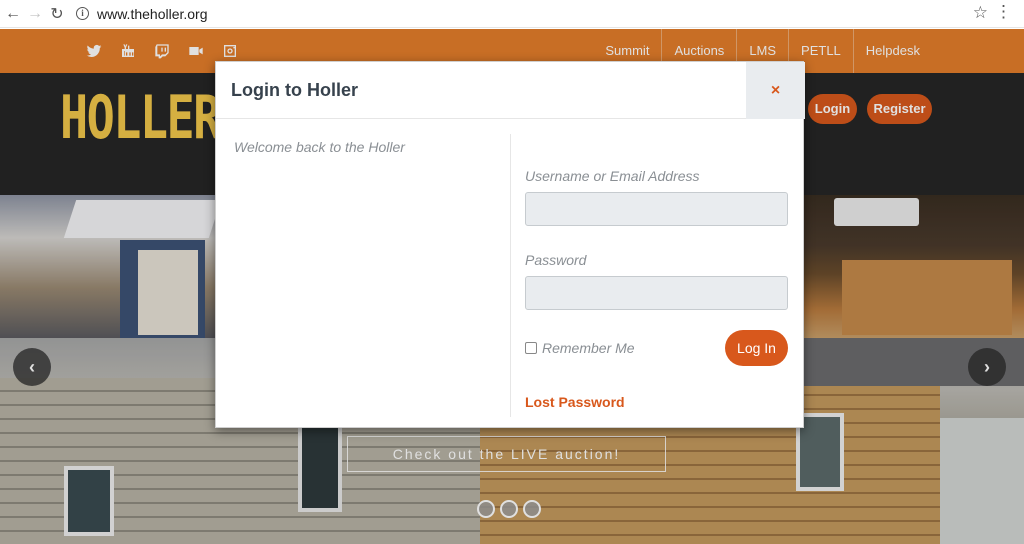  I want to click on address-bar: i www.theholler.org, so click(142, 14).